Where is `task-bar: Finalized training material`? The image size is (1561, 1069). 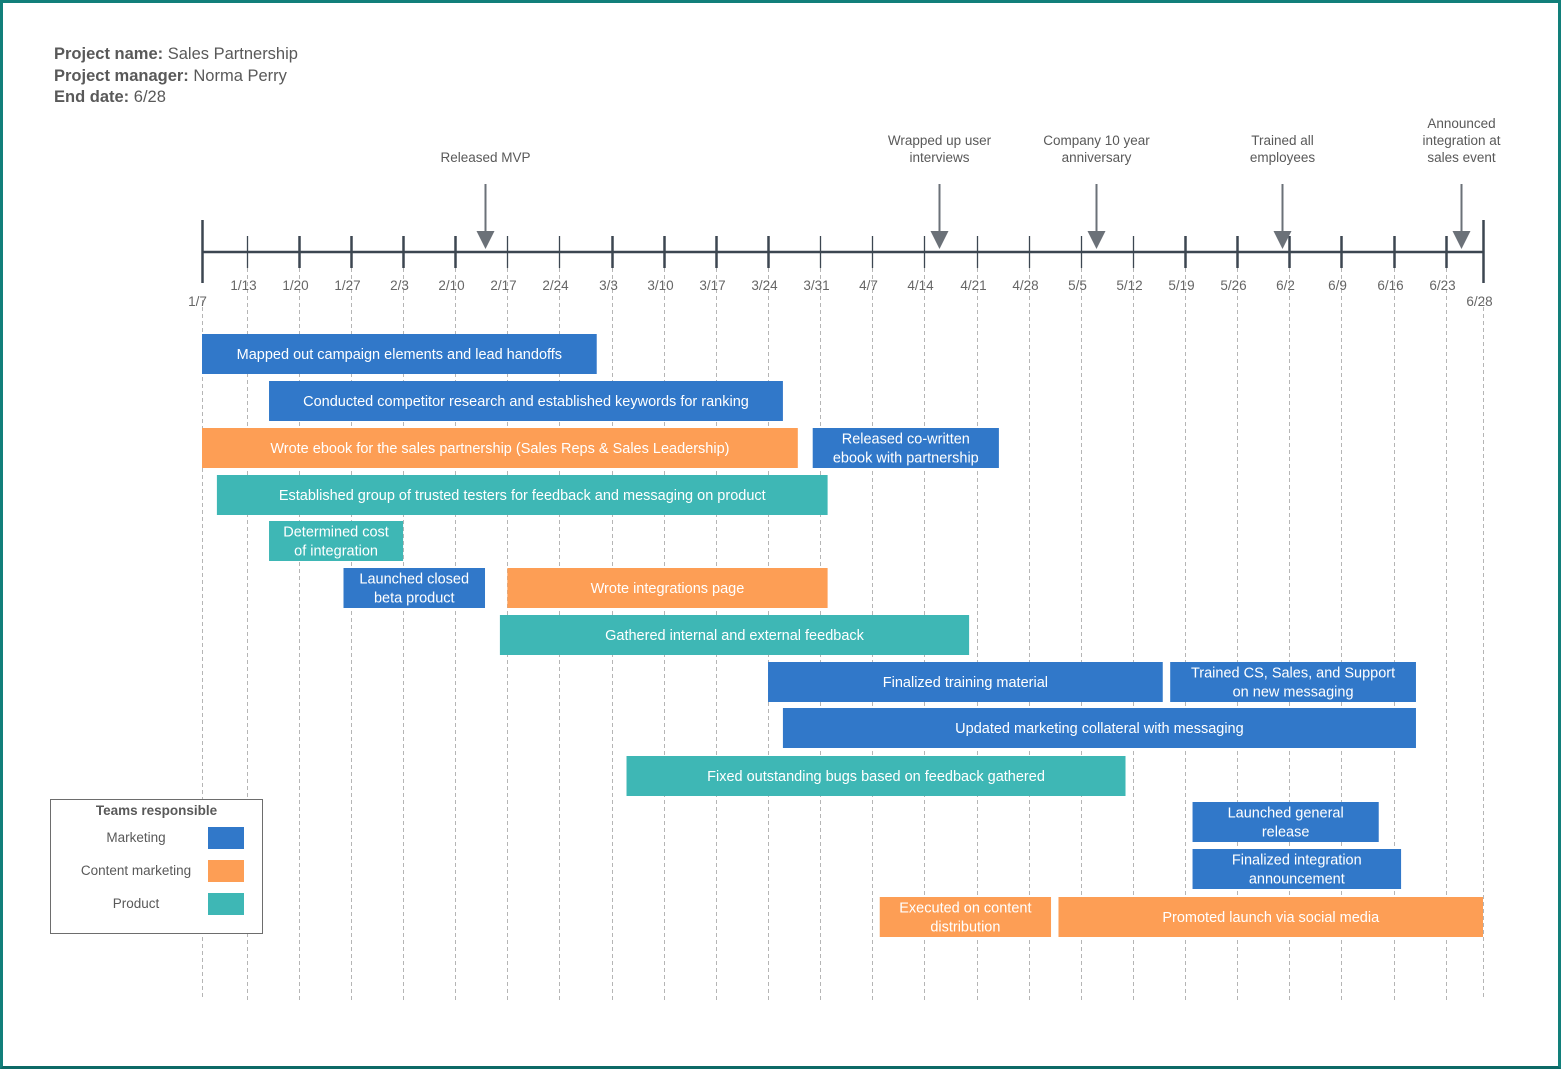 task-bar: Finalized training material is located at coordinates (965, 682).